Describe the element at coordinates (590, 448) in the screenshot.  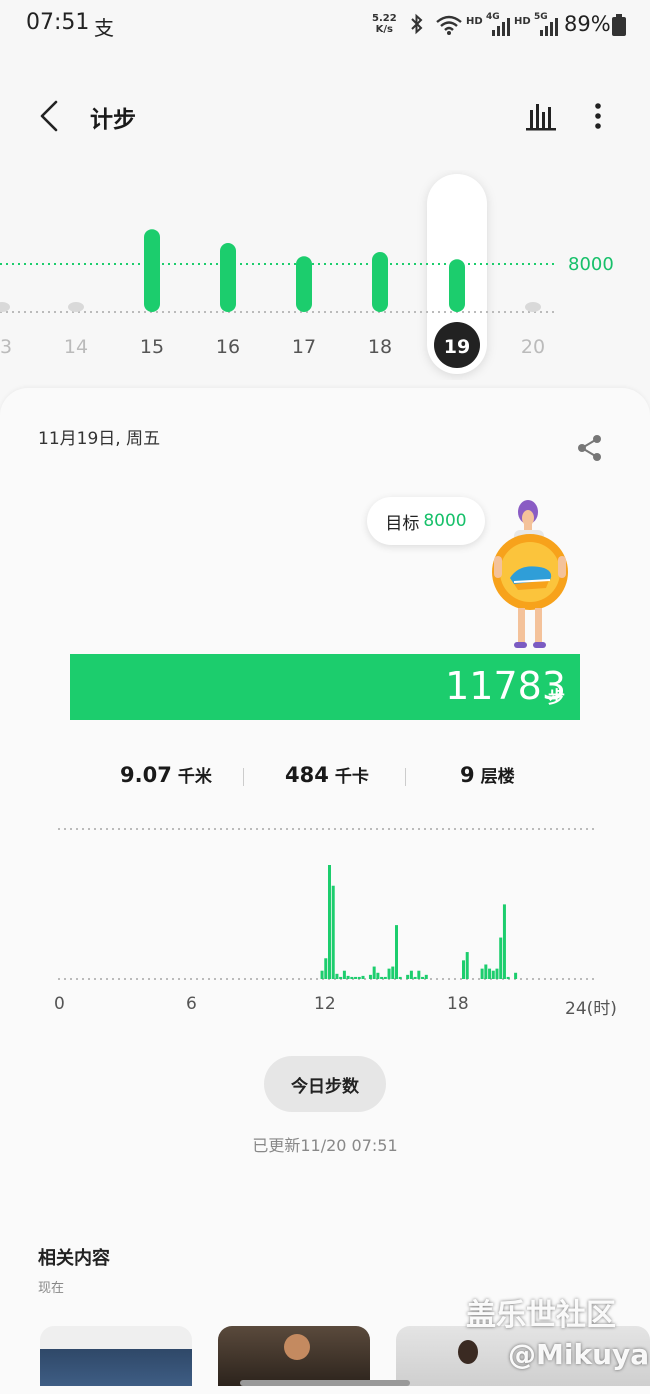
I see `share-icon` at that location.